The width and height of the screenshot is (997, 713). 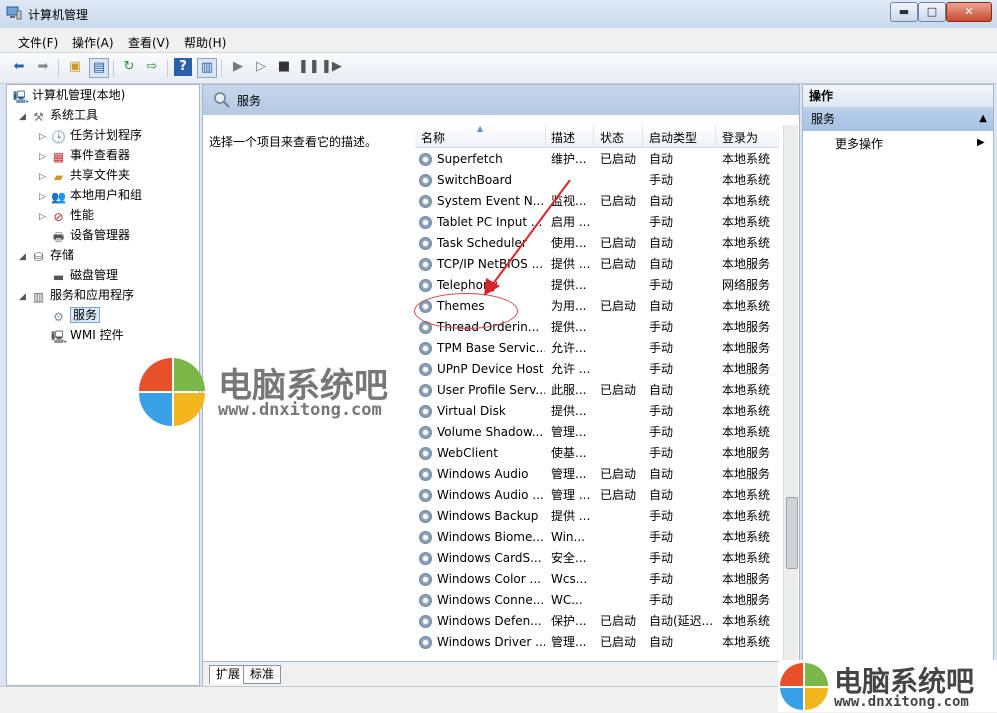 I want to click on service-name: Windows Audio, so click(x=483, y=474).